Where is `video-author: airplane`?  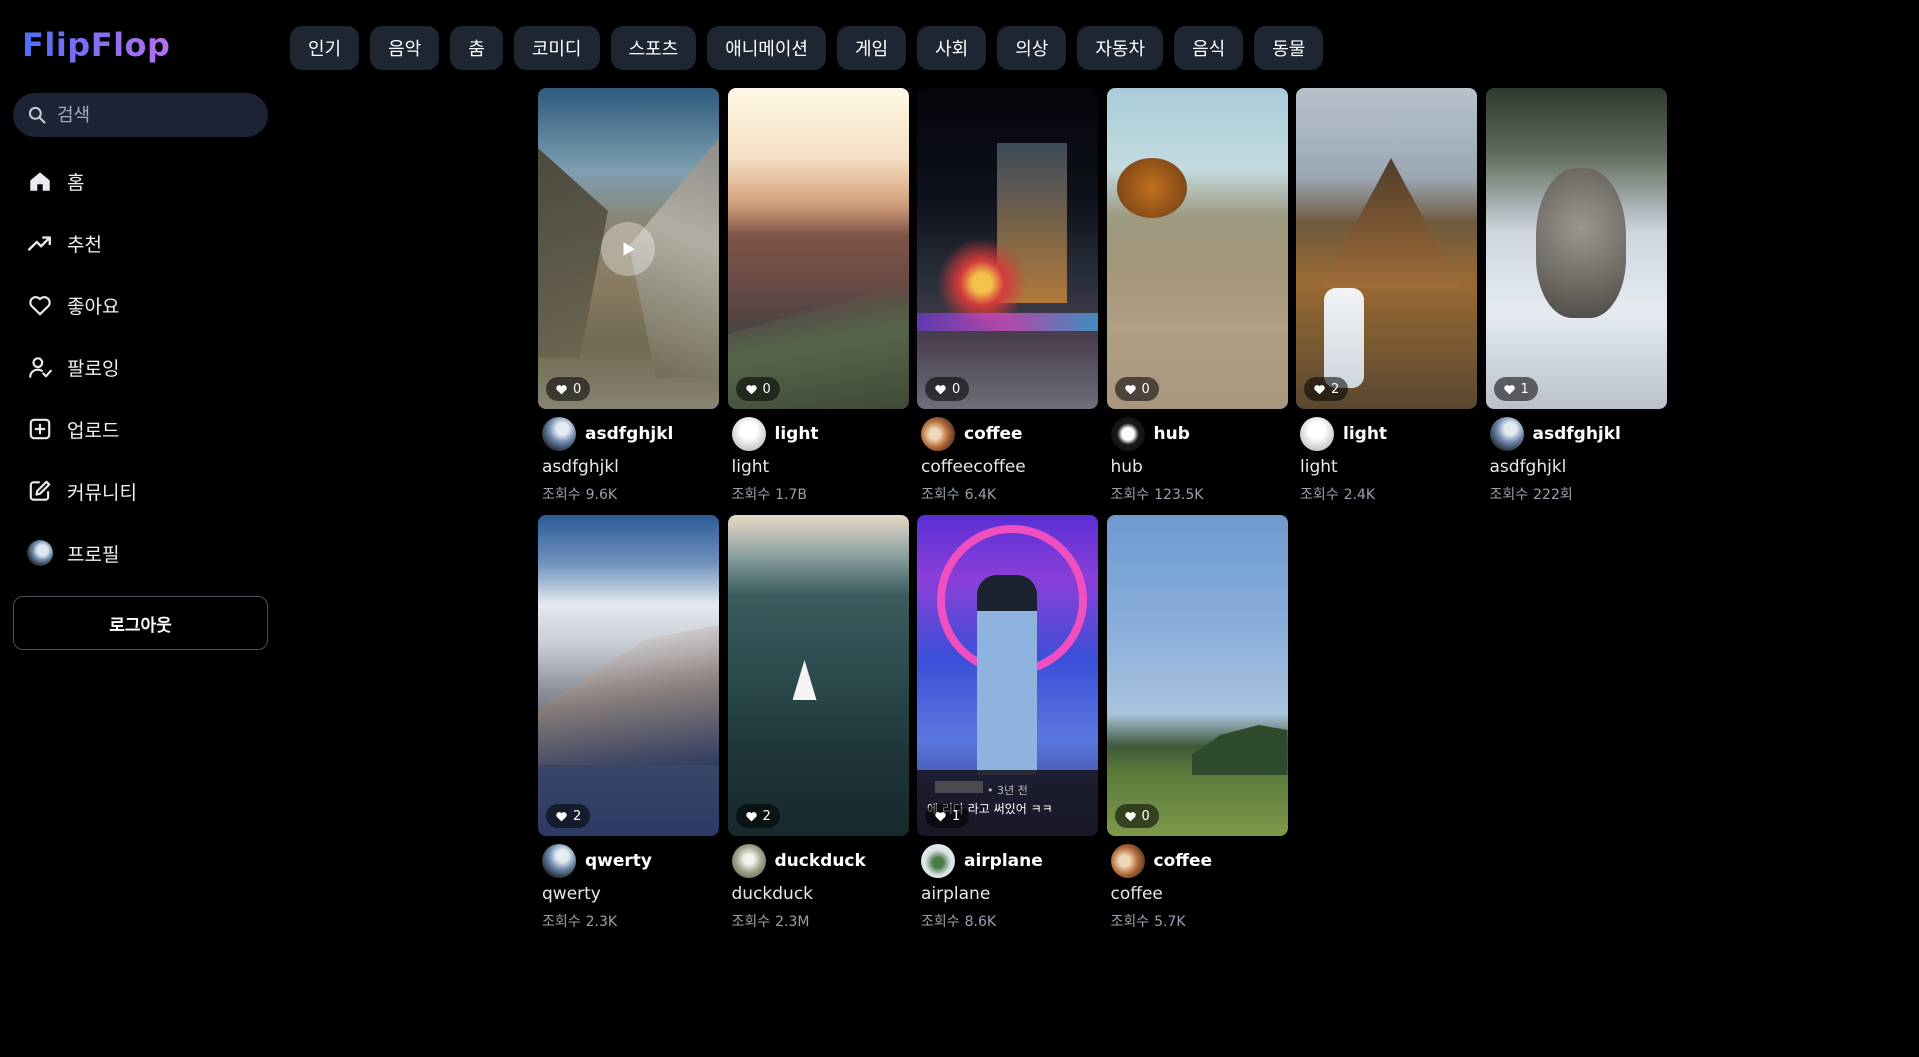 video-author: airplane is located at coordinates (1007, 861).